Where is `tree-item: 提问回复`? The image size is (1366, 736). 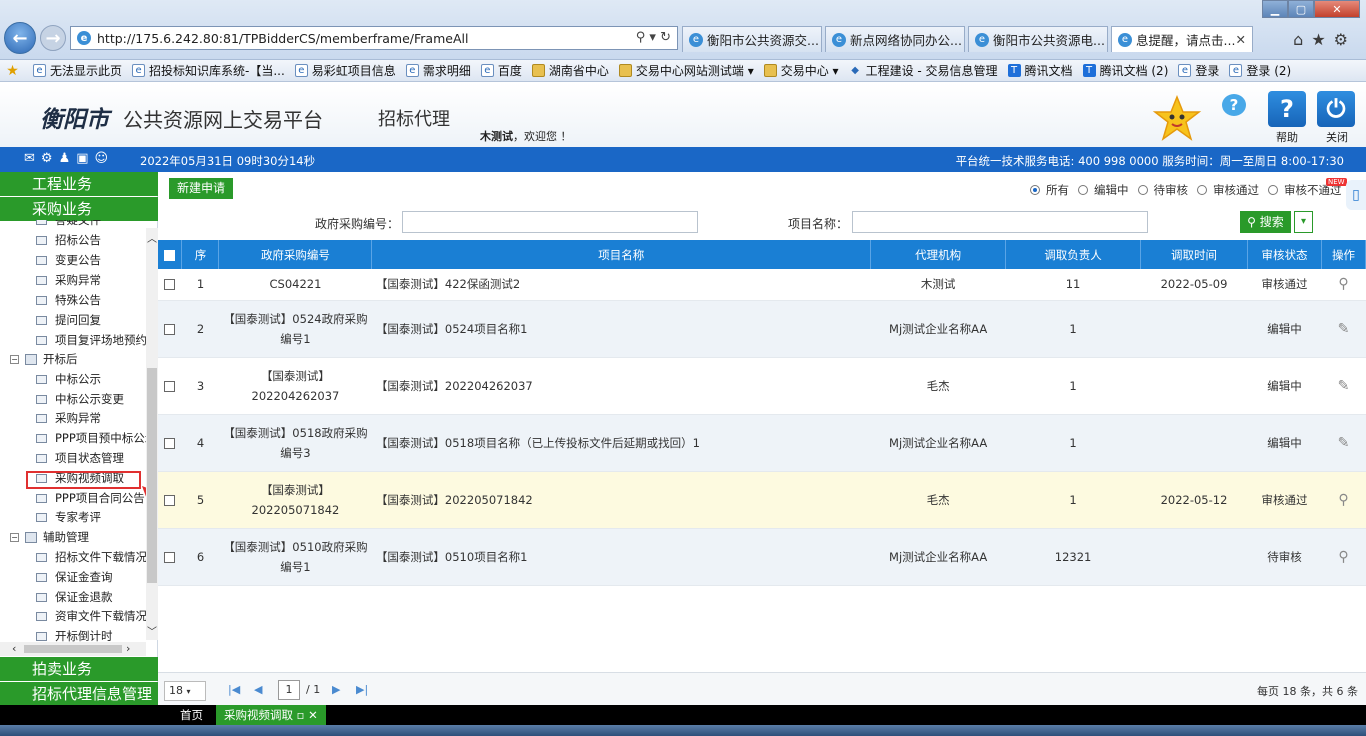 tree-item: 提问回复 is located at coordinates (68, 320).